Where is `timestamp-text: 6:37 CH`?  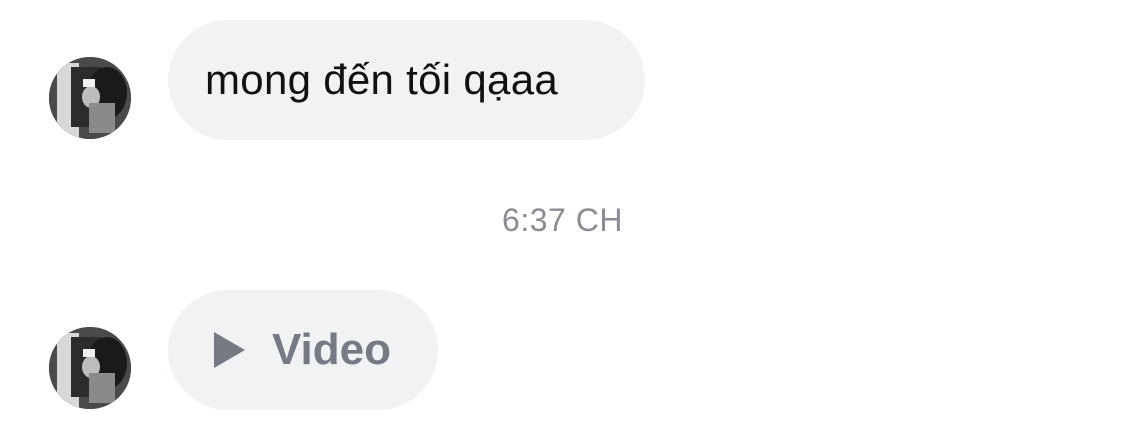
timestamp-text: 6:37 CH is located at coordinates (562, 220).